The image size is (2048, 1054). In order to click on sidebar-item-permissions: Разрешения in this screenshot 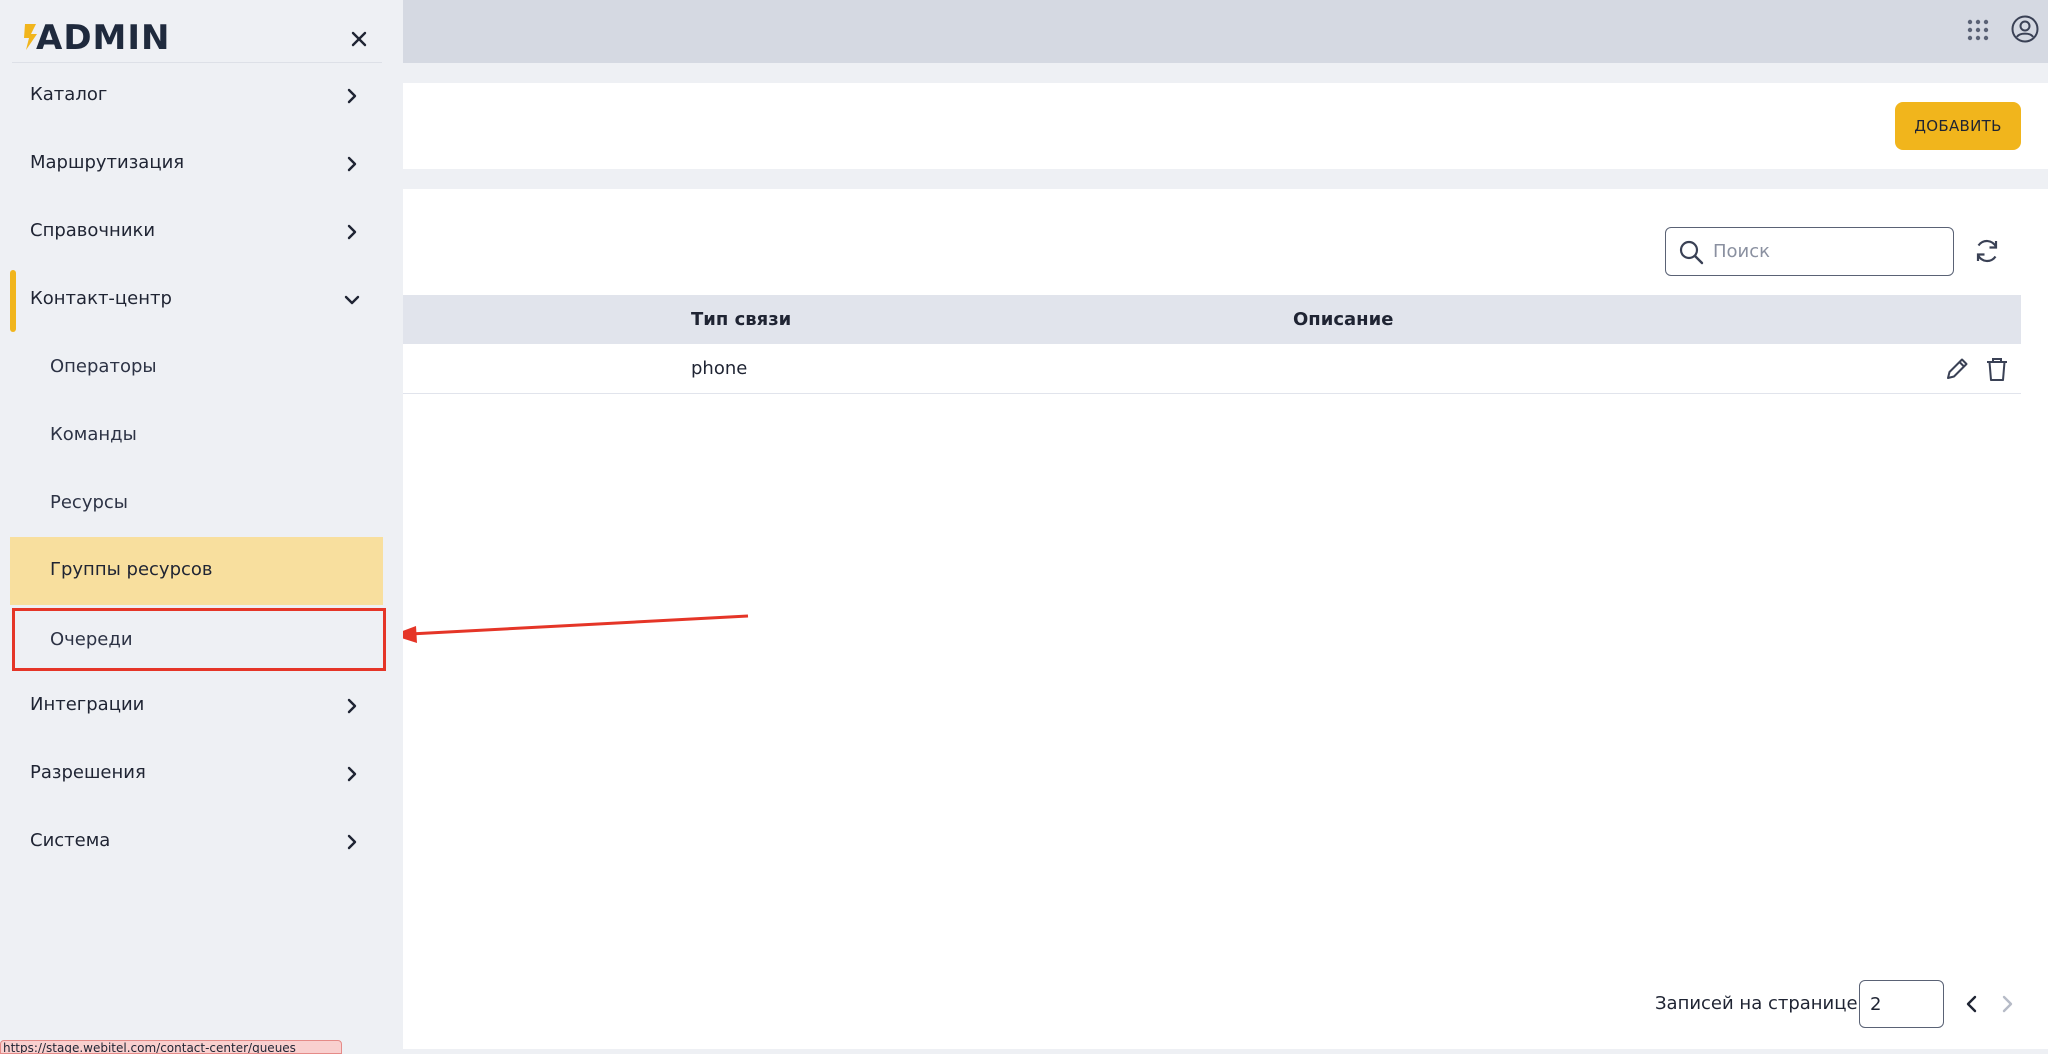, I will do `click(196, 774)`.